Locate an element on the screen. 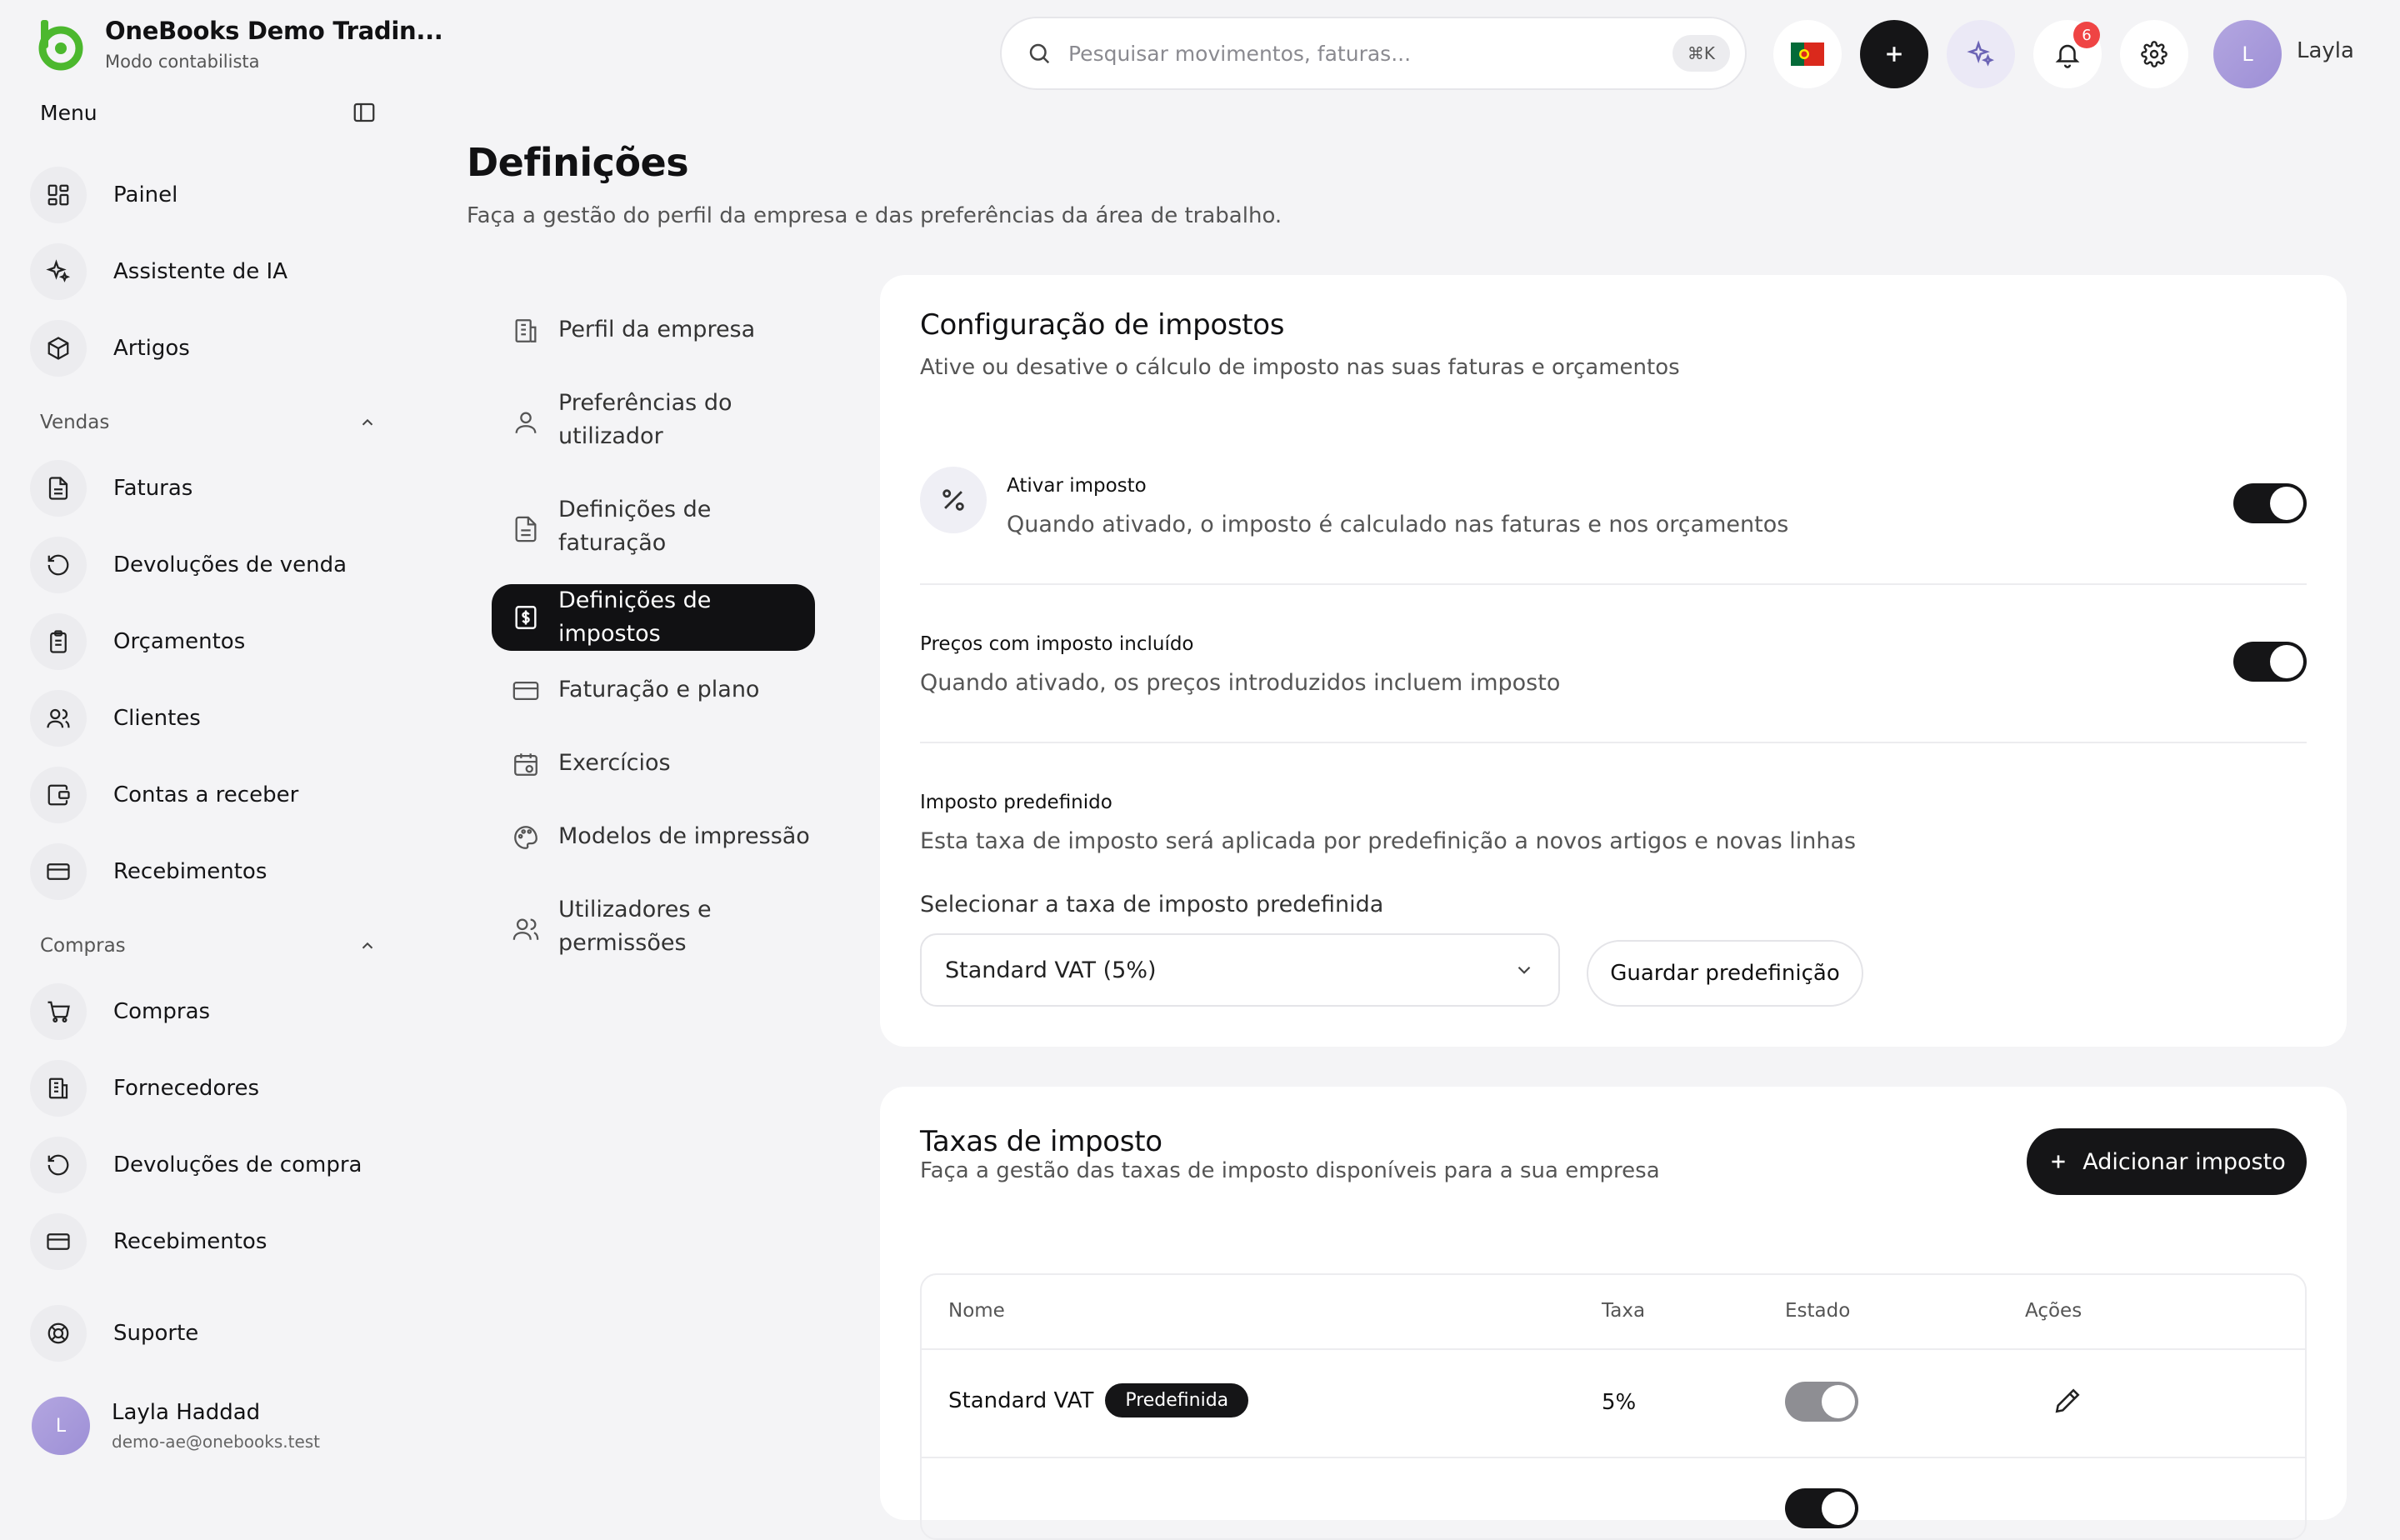 This screenshot has height=1540, width=2400. user-card: L Layla Haddad demo-ae@onebooks.test is located at coordinates (176, 1426).